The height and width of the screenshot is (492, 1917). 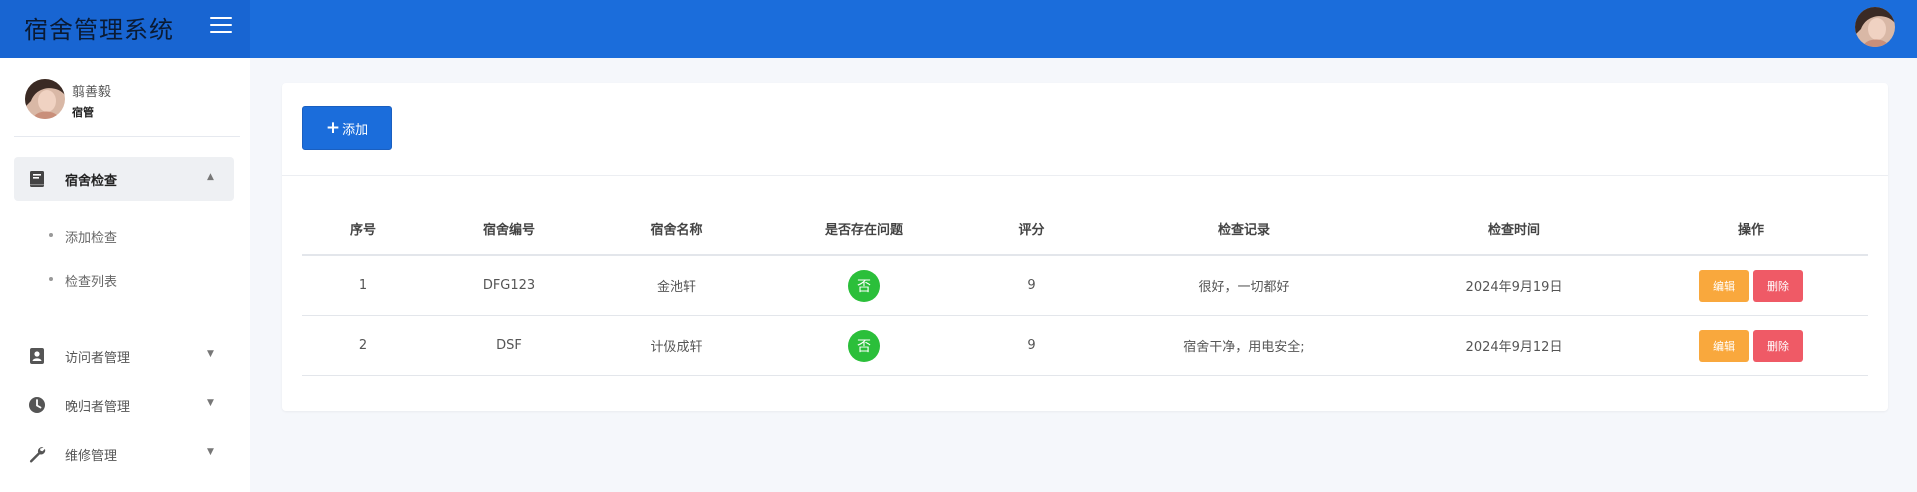 I want to click on add-button-label: 添加, so click(x=355, y=130).